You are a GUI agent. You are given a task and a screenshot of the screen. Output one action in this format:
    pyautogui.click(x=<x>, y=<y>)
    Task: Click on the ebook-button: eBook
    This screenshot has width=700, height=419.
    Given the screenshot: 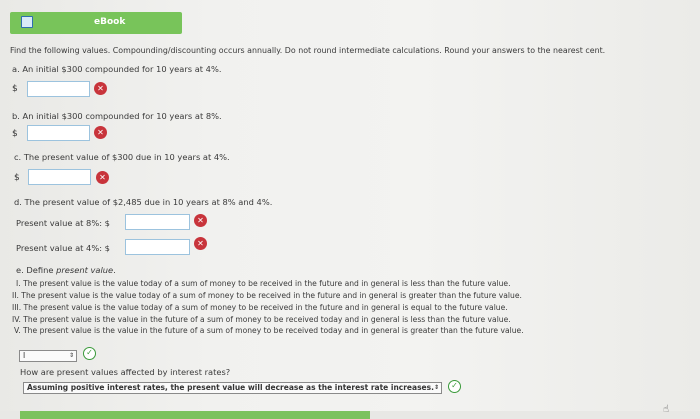 What is the action you would take?
    pyautogui.click(x=96, y=23)
    